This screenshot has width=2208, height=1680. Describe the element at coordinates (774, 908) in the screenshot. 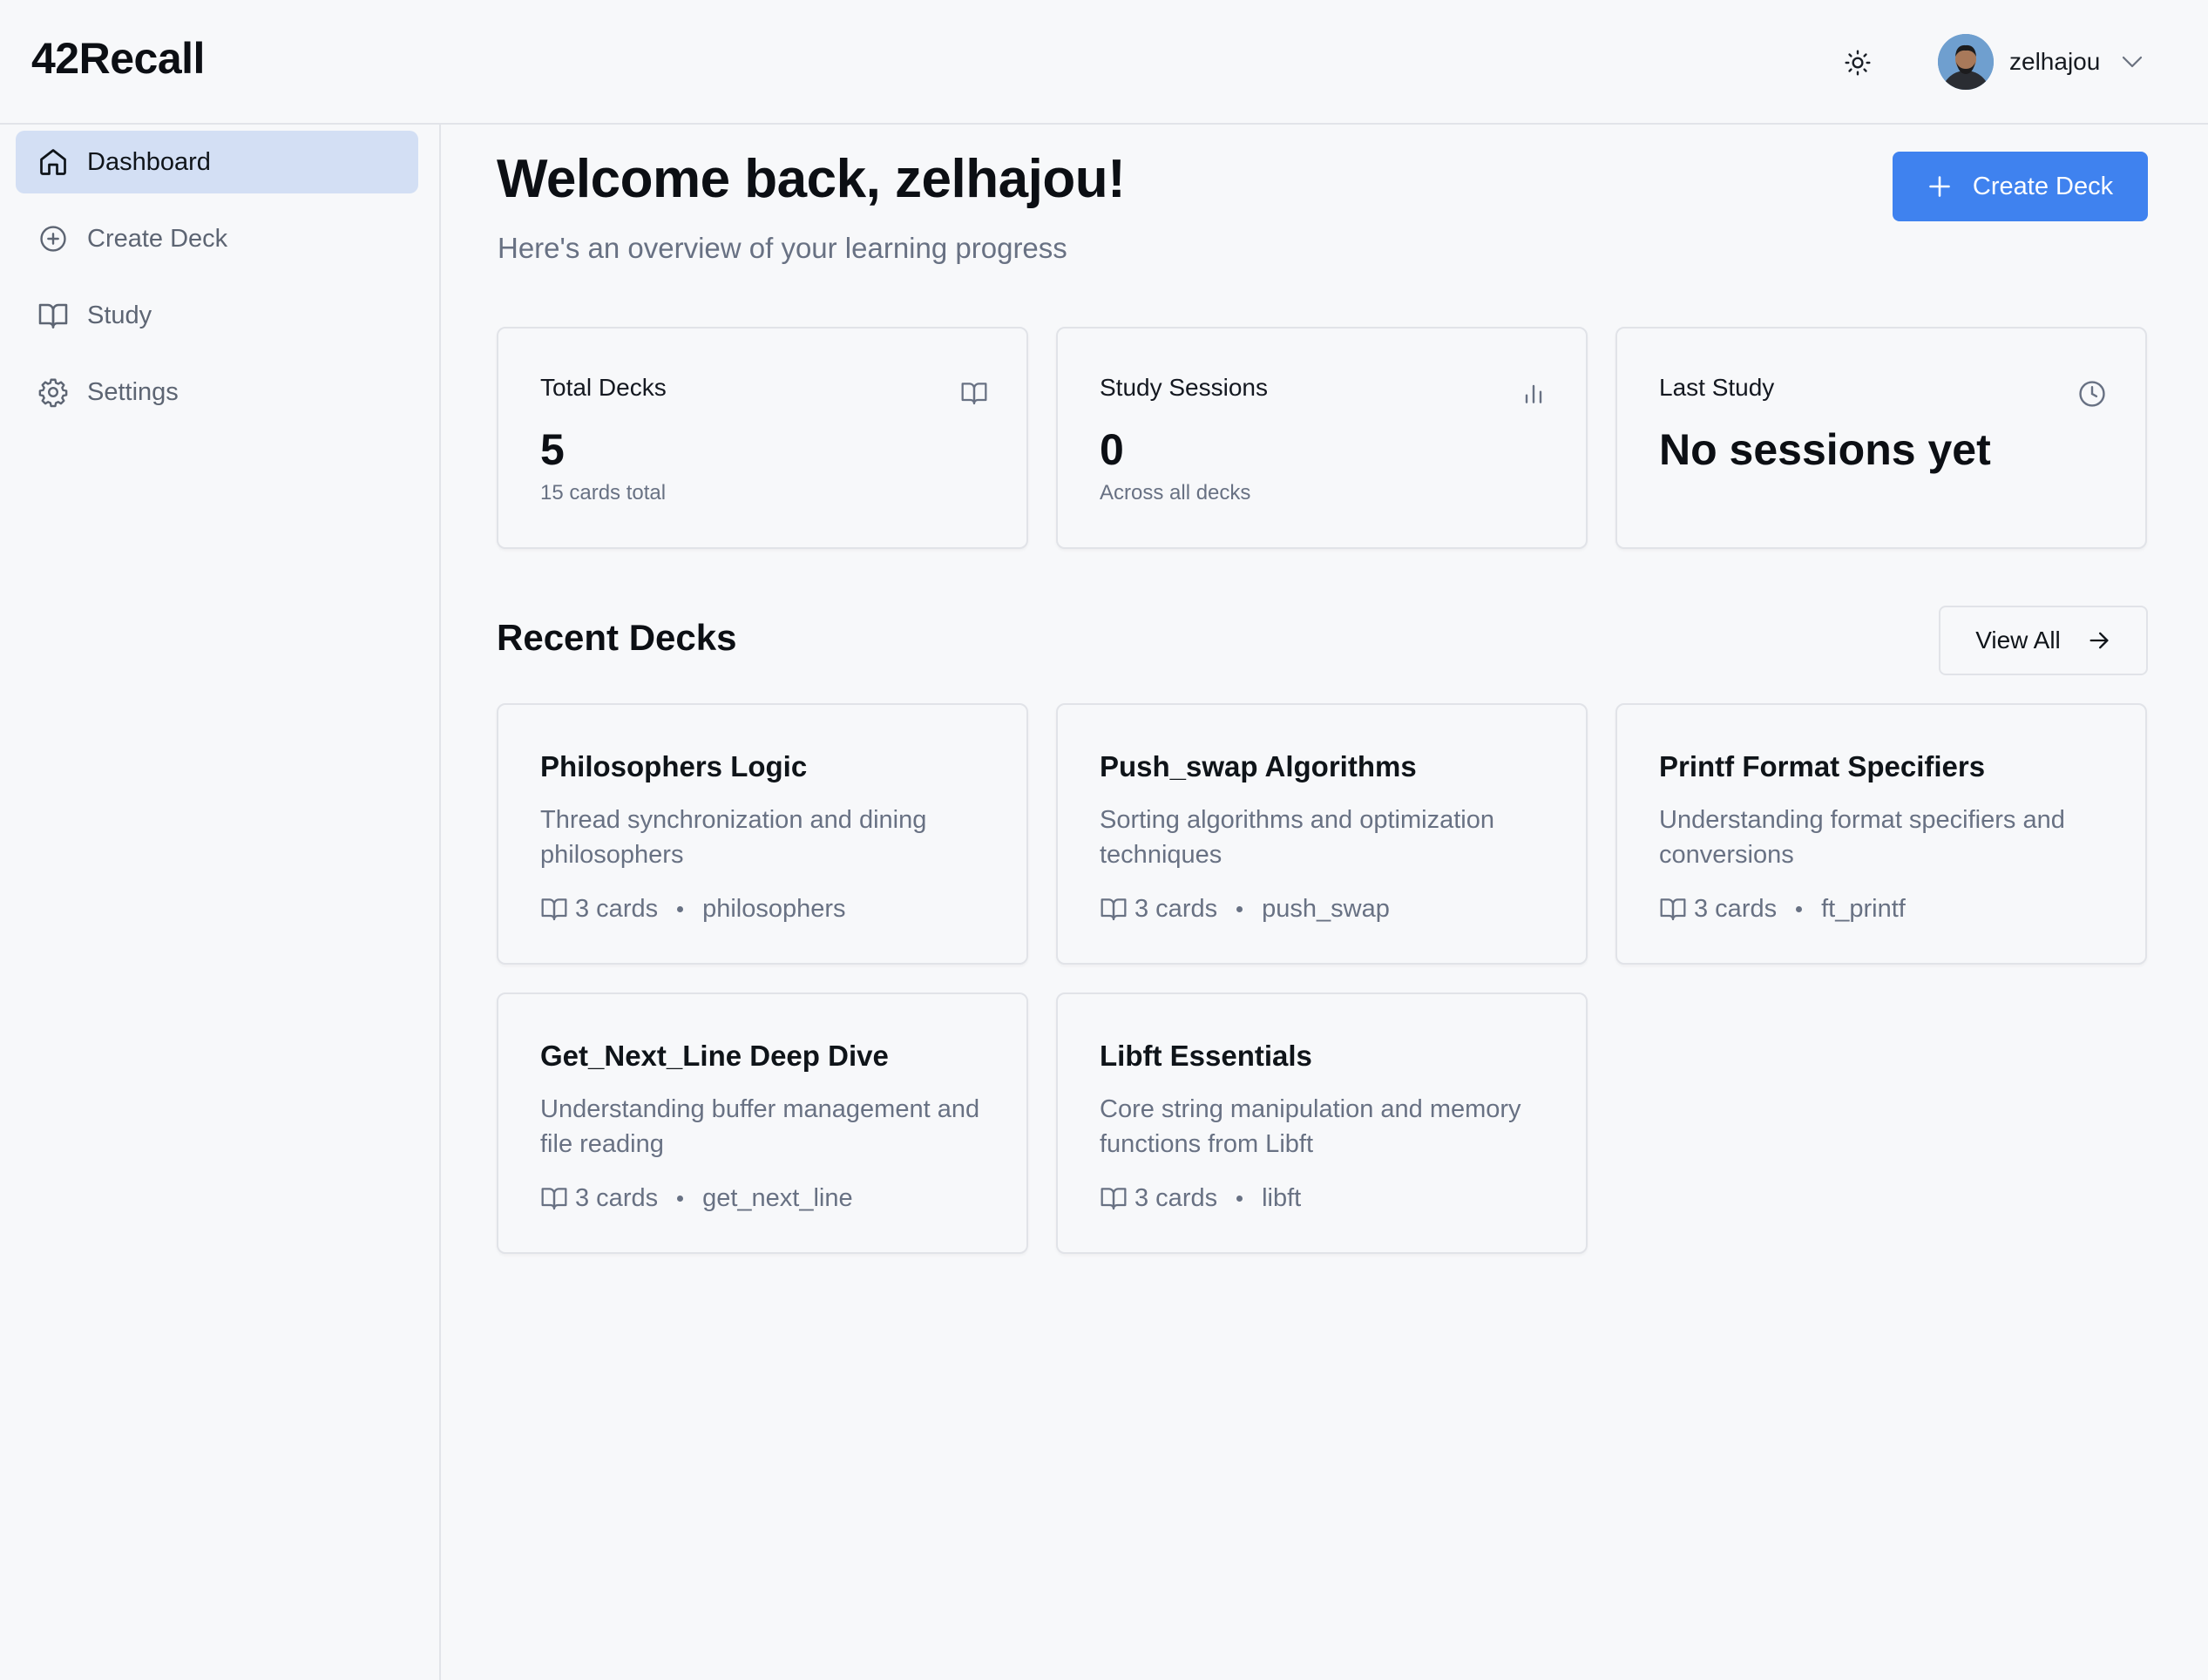

I see `deck-tag: philosophers` at that location.